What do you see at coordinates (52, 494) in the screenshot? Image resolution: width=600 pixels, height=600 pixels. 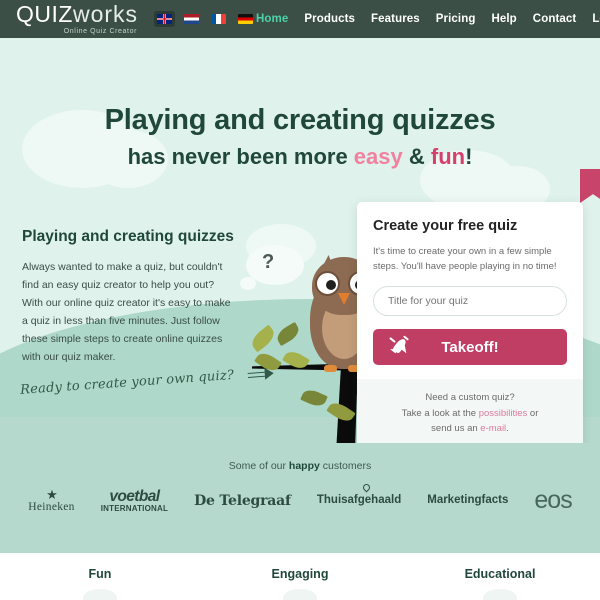 I see `star-icon: ★` at bounding box center [52, 494].